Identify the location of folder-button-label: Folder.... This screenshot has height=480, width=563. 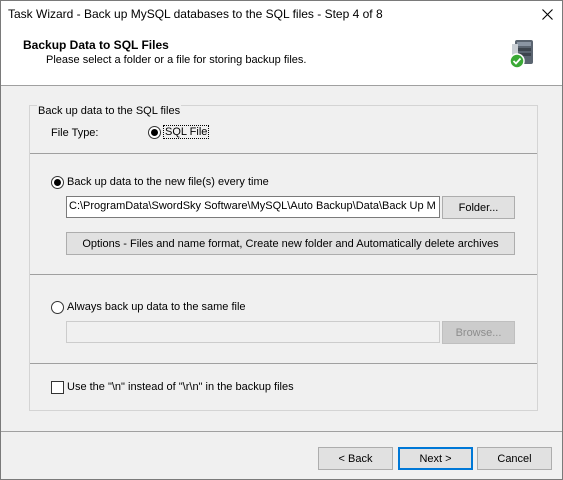
(478, 207).